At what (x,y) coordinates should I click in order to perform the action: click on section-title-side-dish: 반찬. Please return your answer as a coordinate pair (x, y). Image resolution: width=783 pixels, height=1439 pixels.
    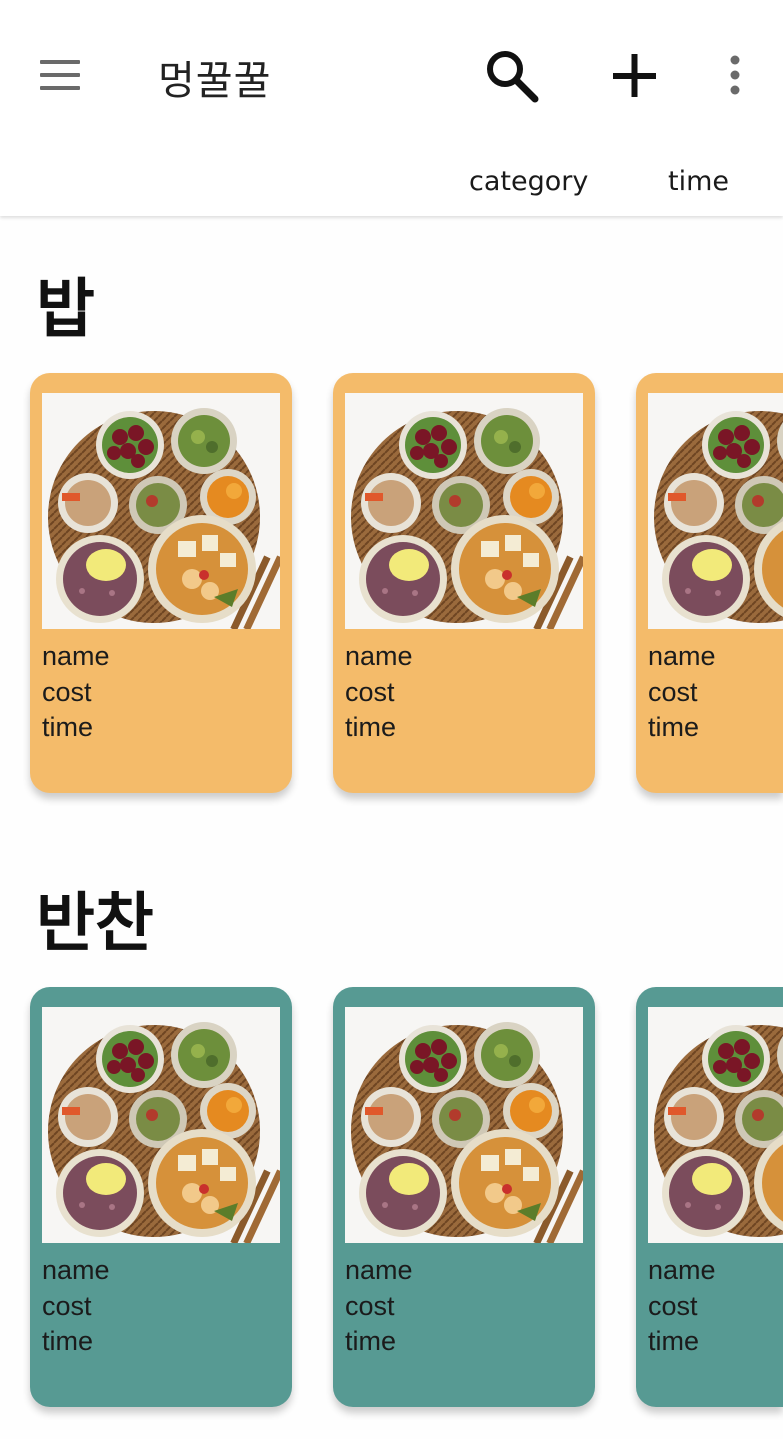
    Looking at the image, I should click on (95, 924).